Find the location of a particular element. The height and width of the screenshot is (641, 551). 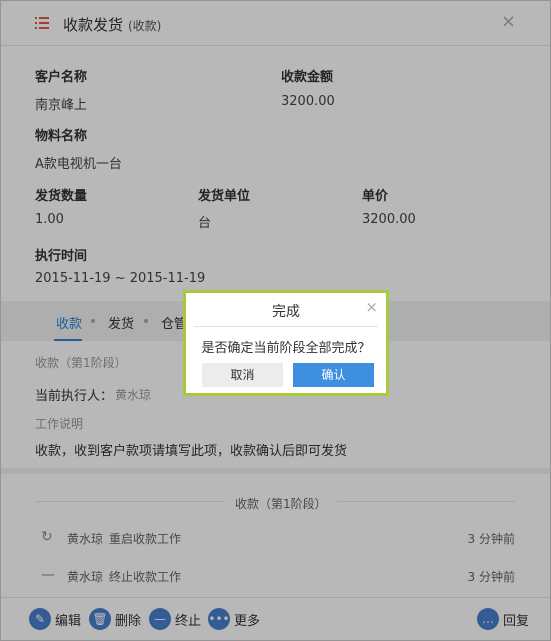

cancel-button: 取消 is located at coordinates (242, 375).